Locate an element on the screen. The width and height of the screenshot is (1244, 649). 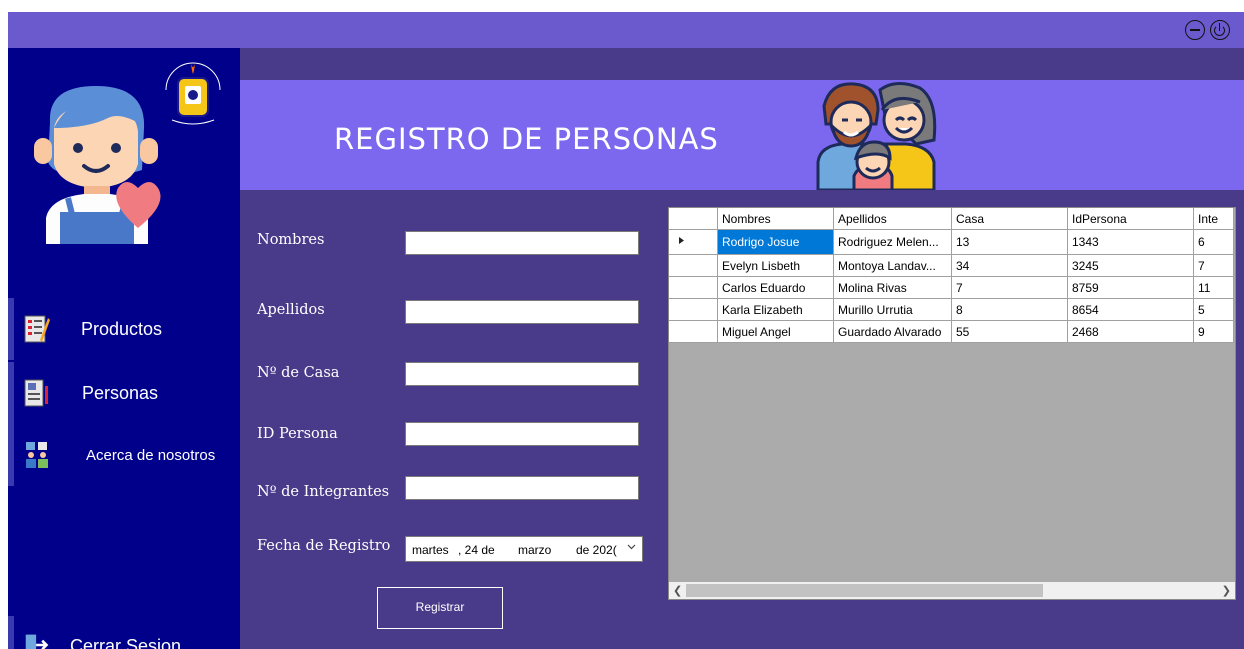
fecha-label: Fecha de Registro is located at coordinates (324, 546).